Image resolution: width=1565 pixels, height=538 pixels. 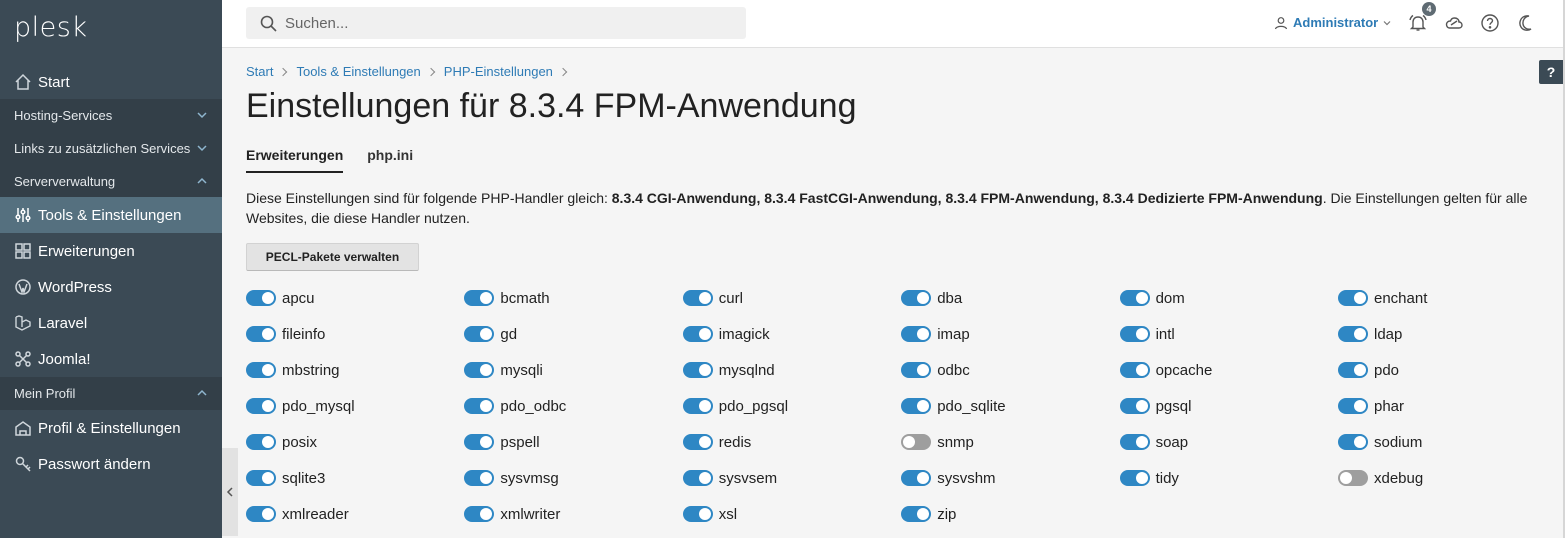 I want to click on extension-toggle-xmlreader: xmlreader, so click(x=297, y=514).